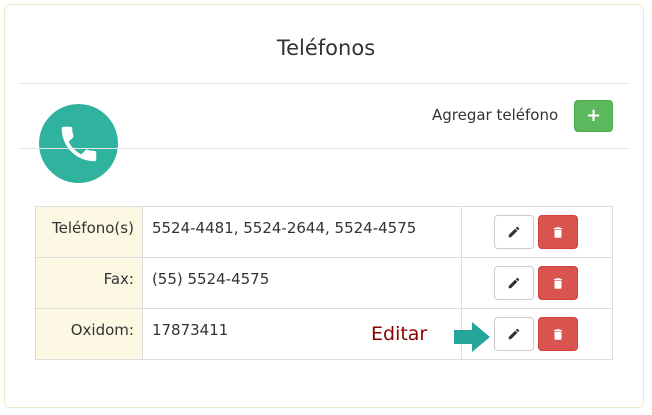  What do you see at coordinates (472, 337) in the screenshot?
I see `arrow-right-icon` at bounding box center [472, 337].